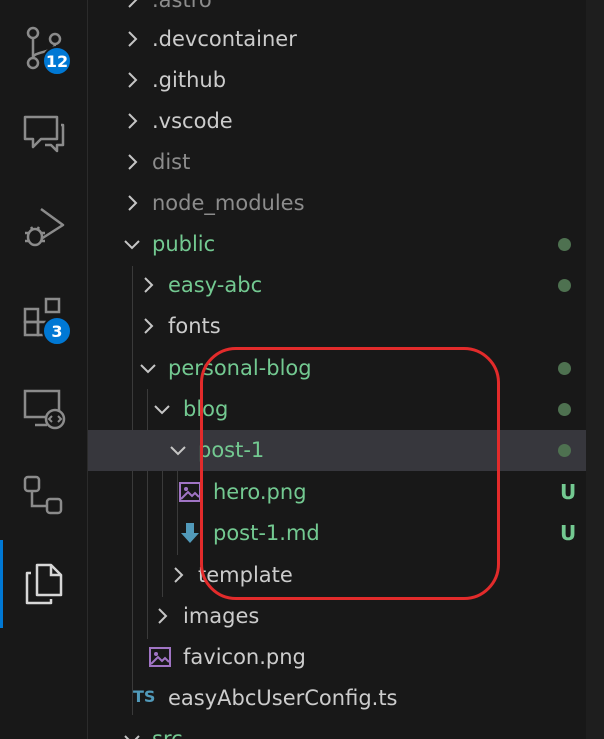 The image size is (604, 739). What do you see at coordinates (346, 729) in the screenshot?
I see `tree-item-src: src` at bounding box center [346, 729].